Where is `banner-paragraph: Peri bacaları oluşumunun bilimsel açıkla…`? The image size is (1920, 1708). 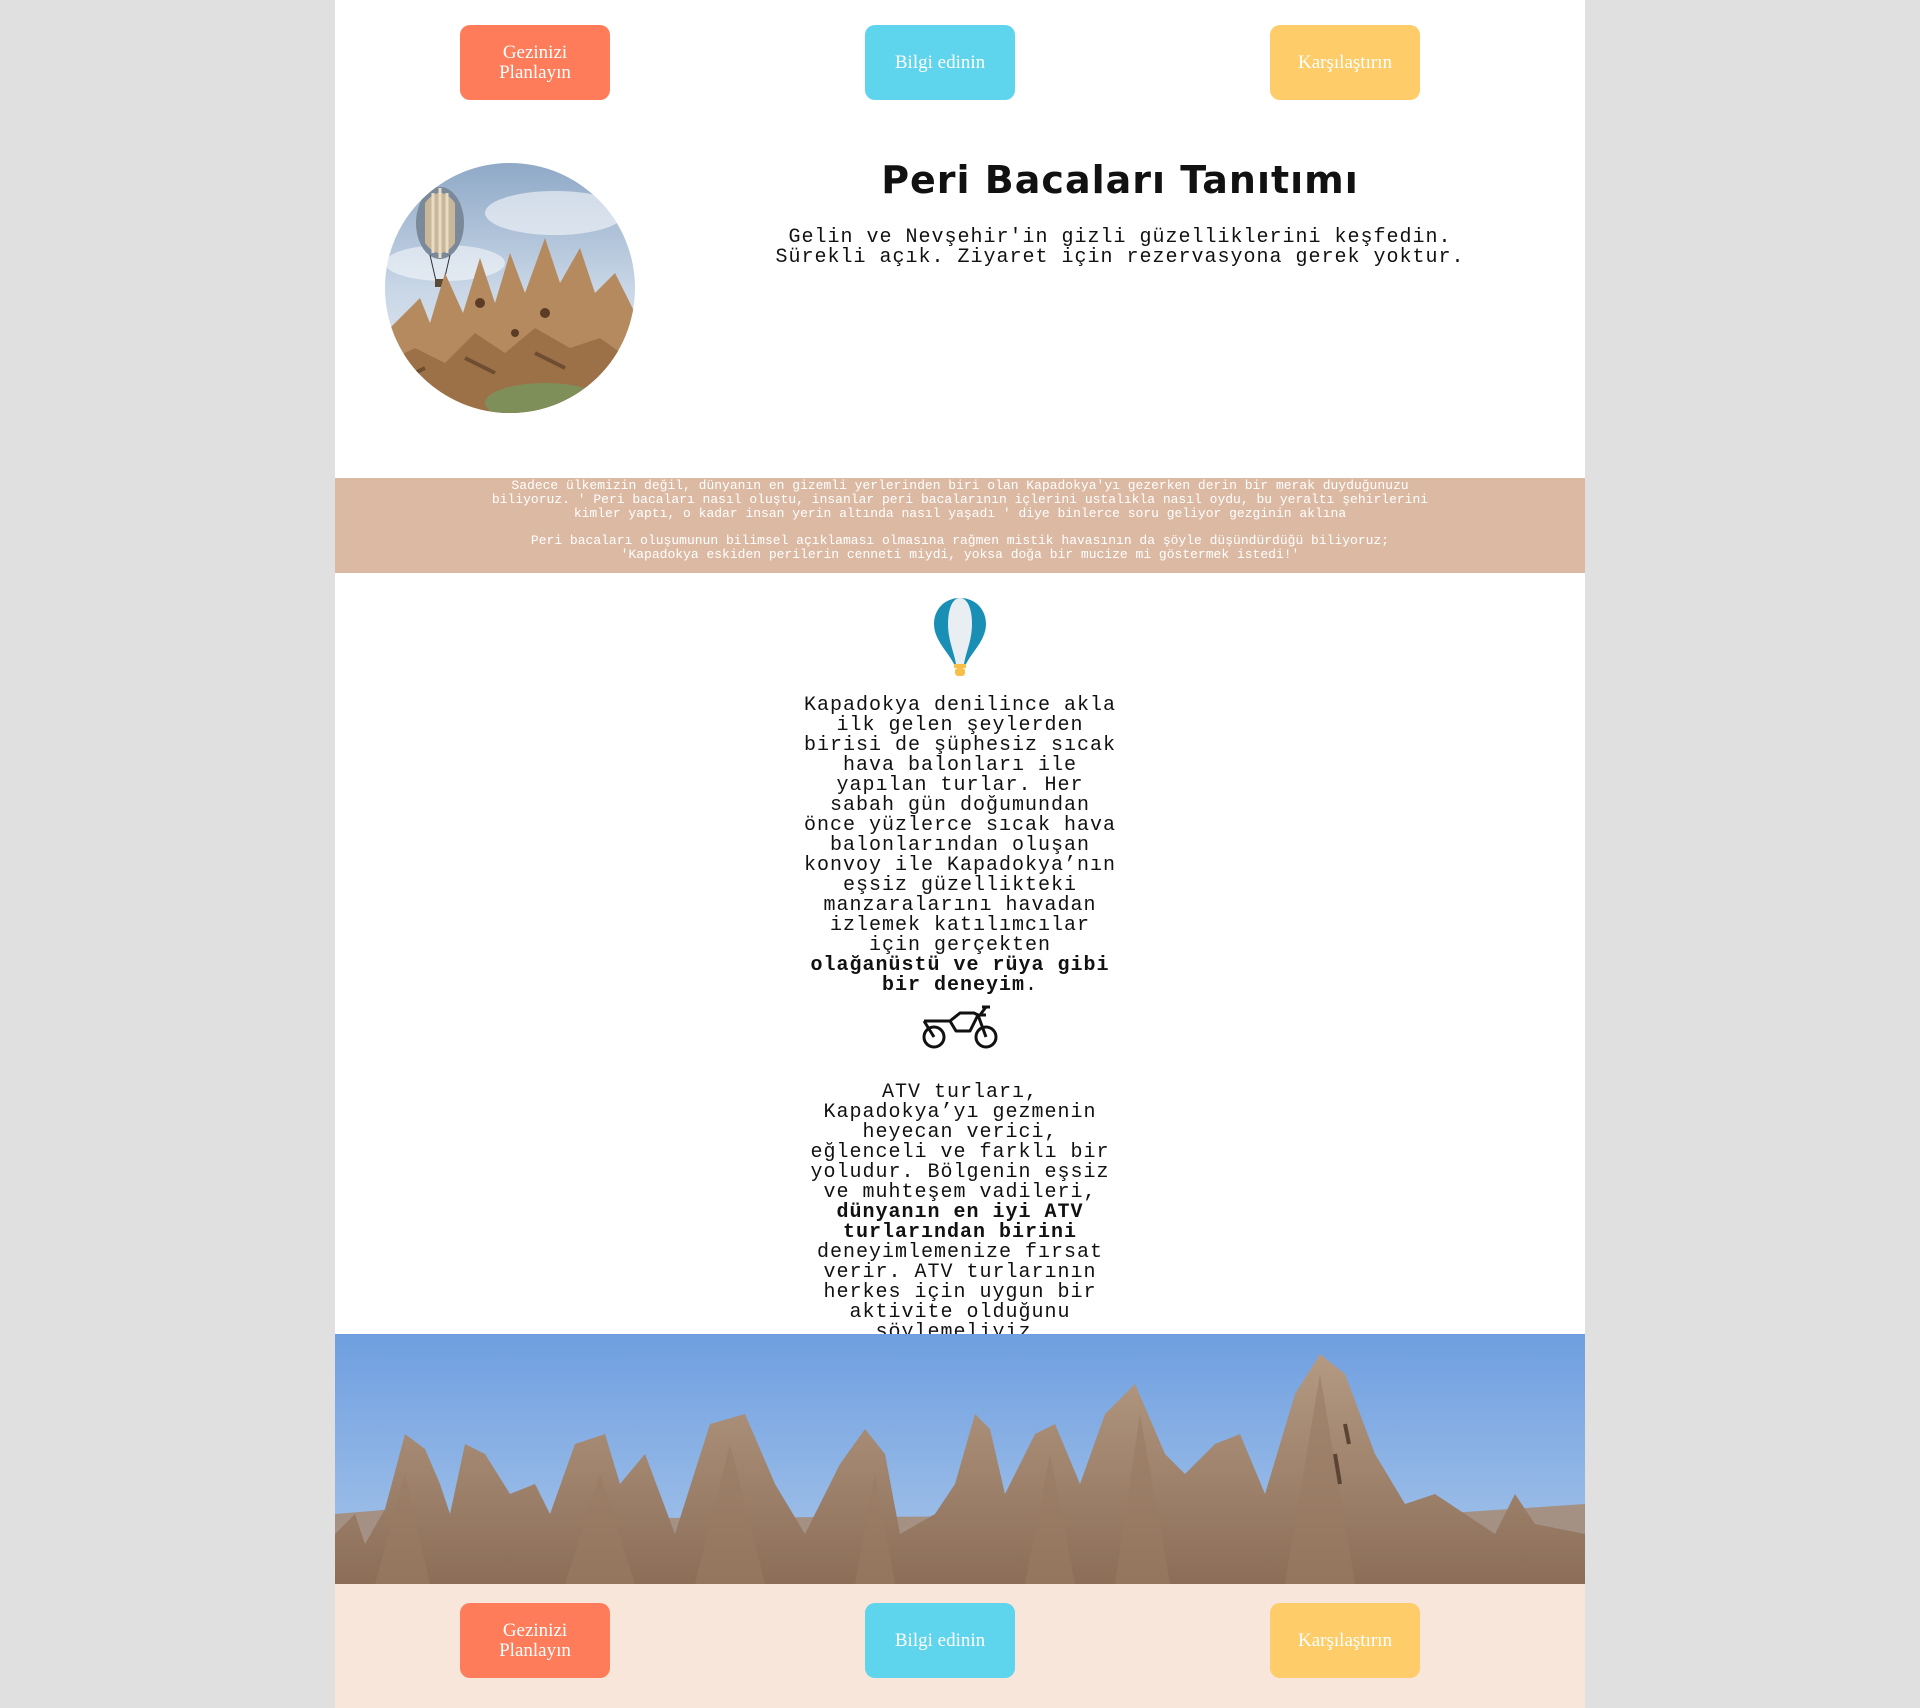 banner-paragraph: Peri bacaları oluşumunun bilimsel açıkla… is located at coordinates (960, 548).